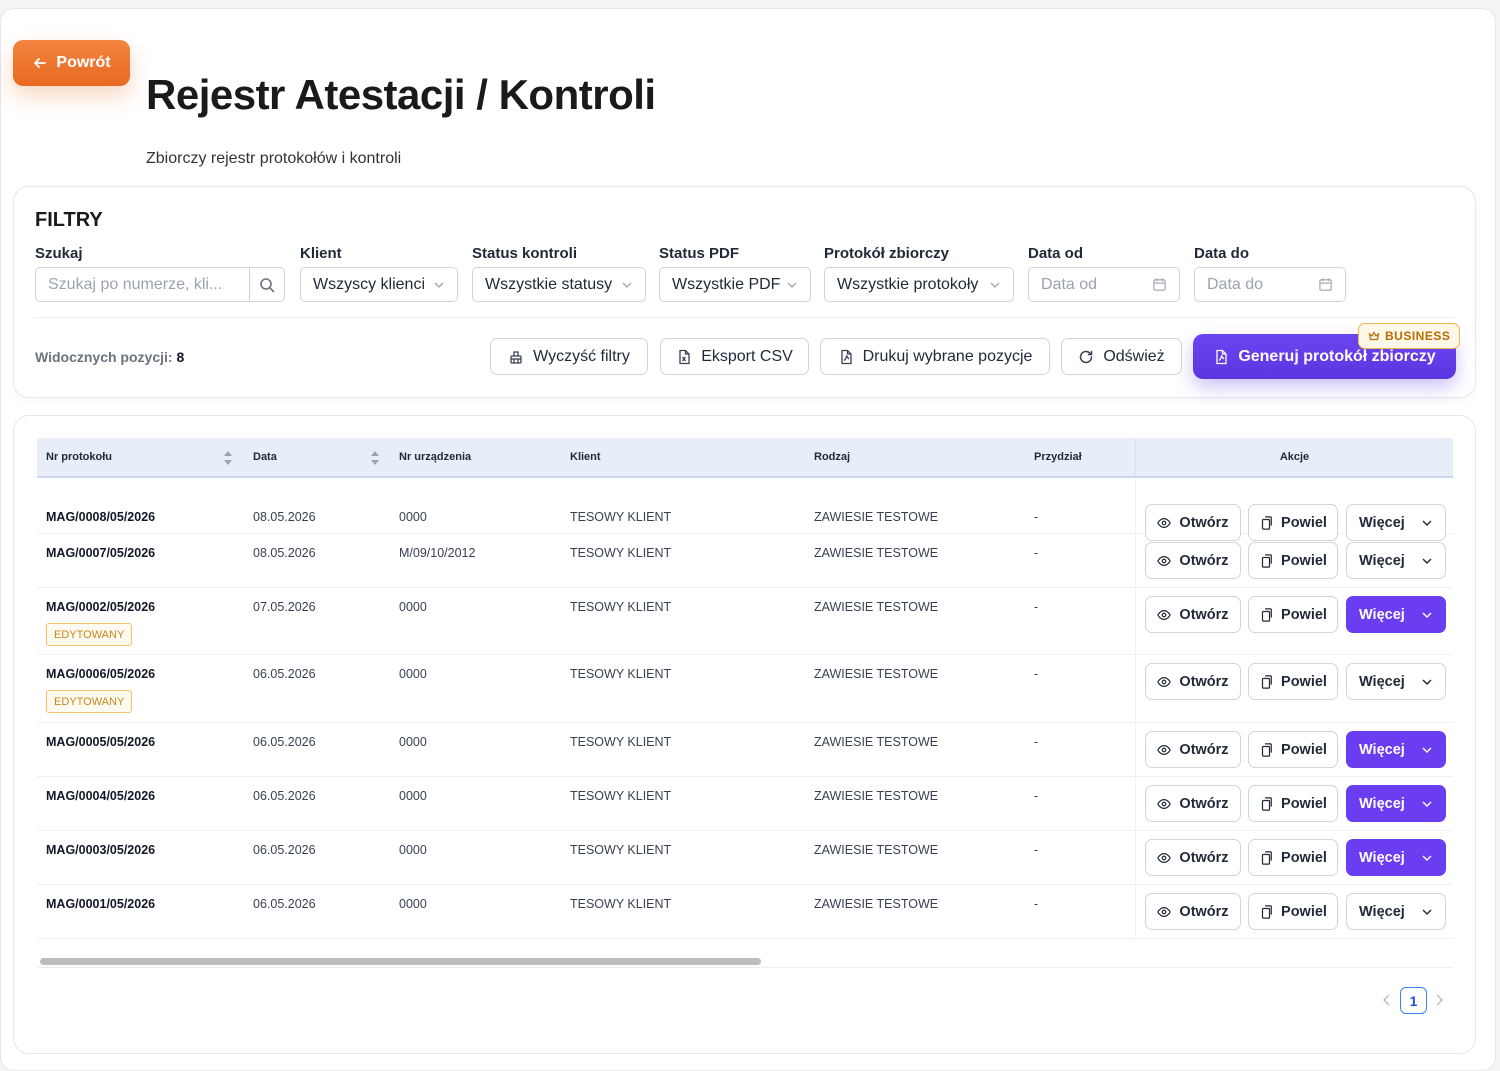  Describe the element at coordinates (1439, 1000) in the screenshot. I see `pagination-next` at that location.